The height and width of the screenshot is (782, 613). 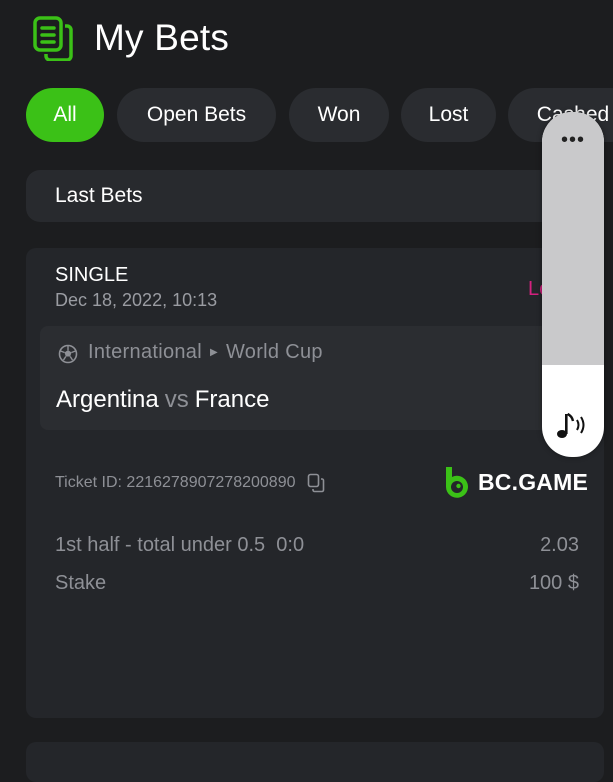 I want to click on copy-icon, so click(x=316, y=483).